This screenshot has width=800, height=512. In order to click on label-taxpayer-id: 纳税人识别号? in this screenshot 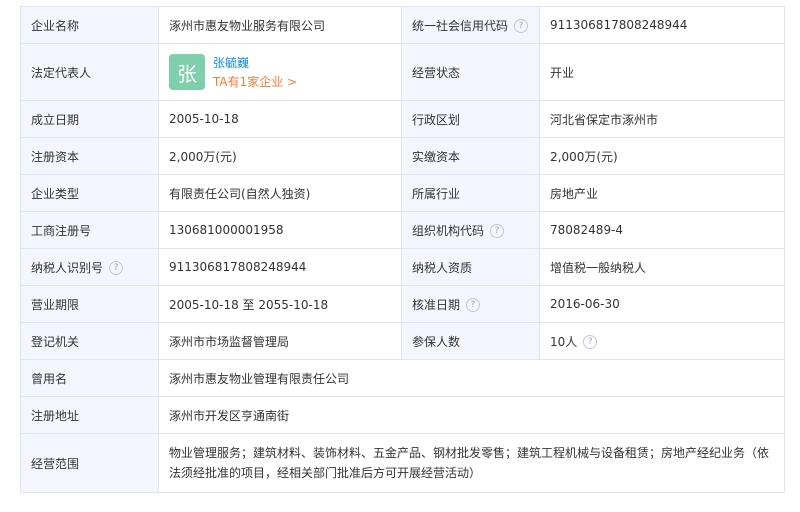, I will do `click(89, 267)`.